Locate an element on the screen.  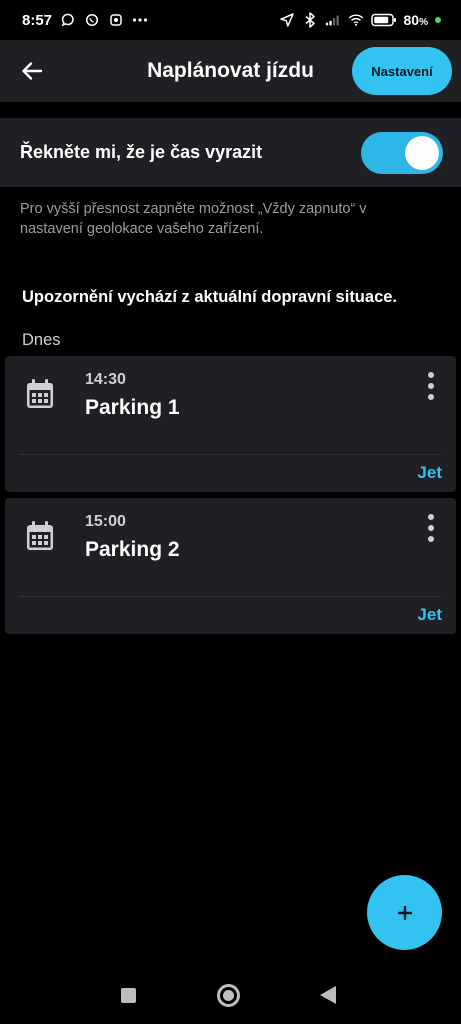
home-button is located at coordinates (228, 995).